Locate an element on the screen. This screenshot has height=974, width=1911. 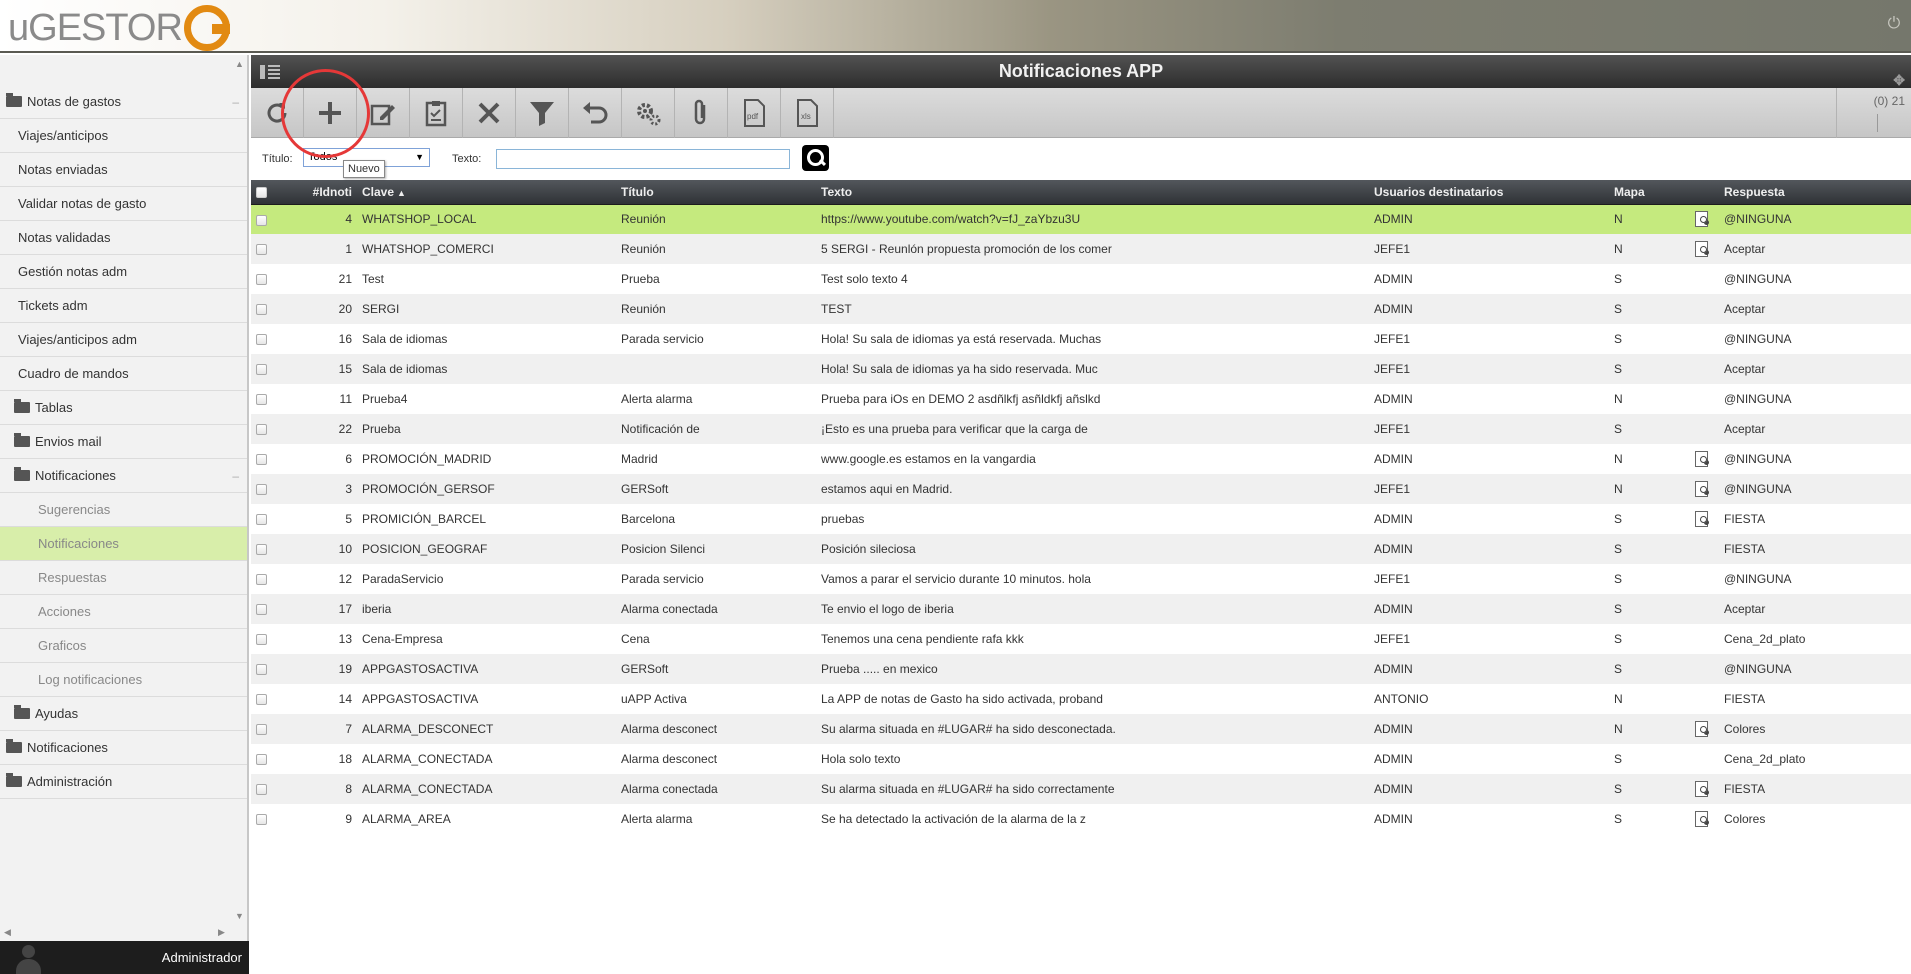
pdf-export-button: pdf is located at coordinates (754, 113).